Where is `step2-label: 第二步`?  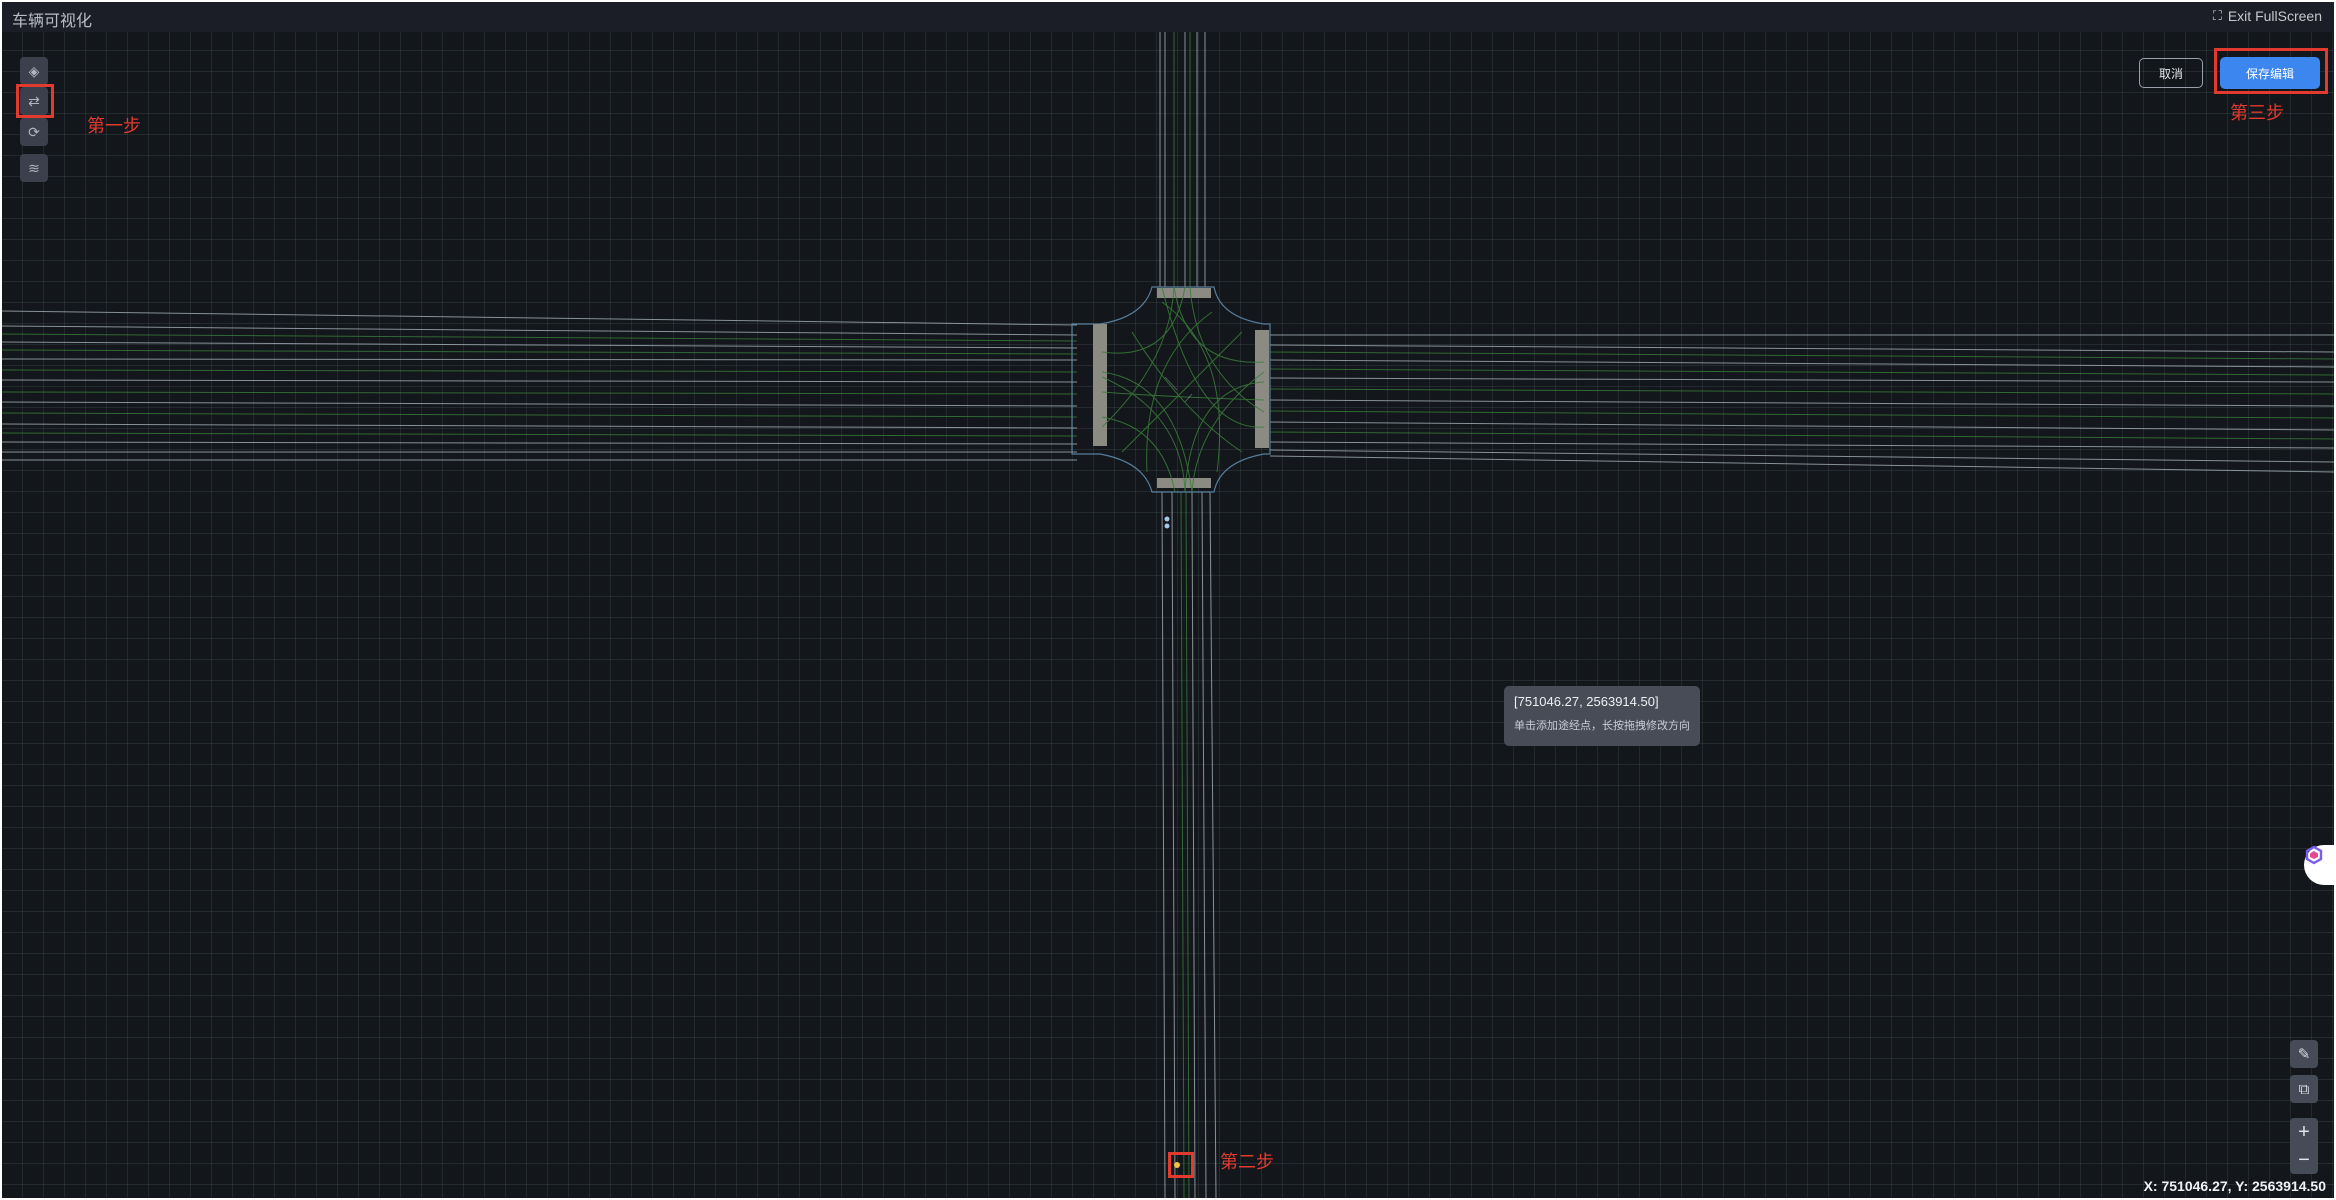 step2-label: 第二步 is located at coordinates (1247, 1162).